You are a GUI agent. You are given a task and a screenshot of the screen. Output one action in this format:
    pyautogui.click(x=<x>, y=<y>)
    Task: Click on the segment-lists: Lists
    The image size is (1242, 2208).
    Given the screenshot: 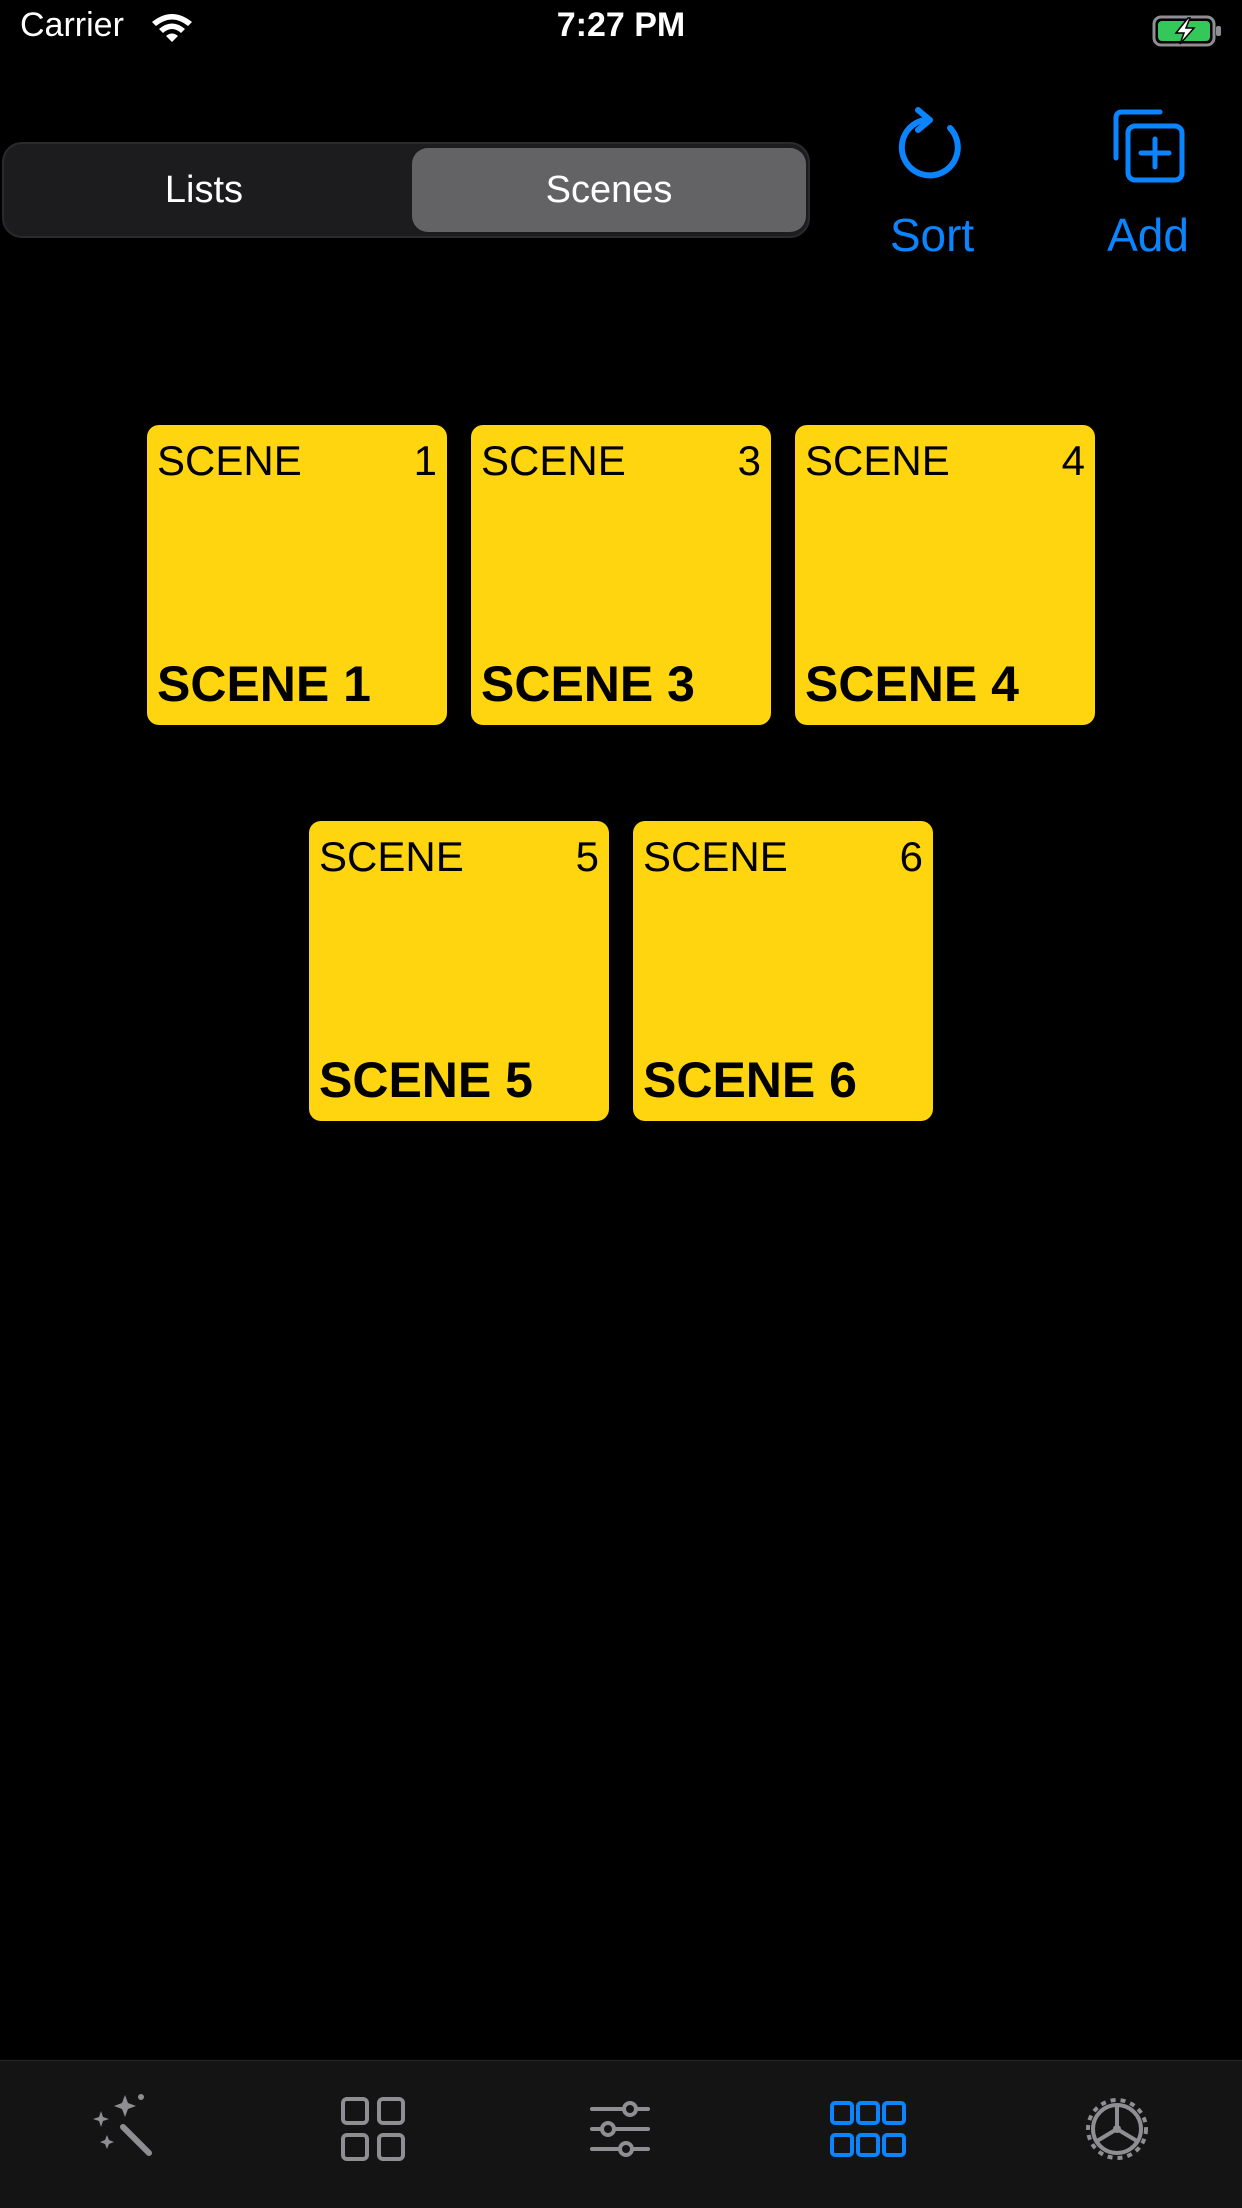 What is the action you would take?
    pyautogui.click(x=204, y=190)
    